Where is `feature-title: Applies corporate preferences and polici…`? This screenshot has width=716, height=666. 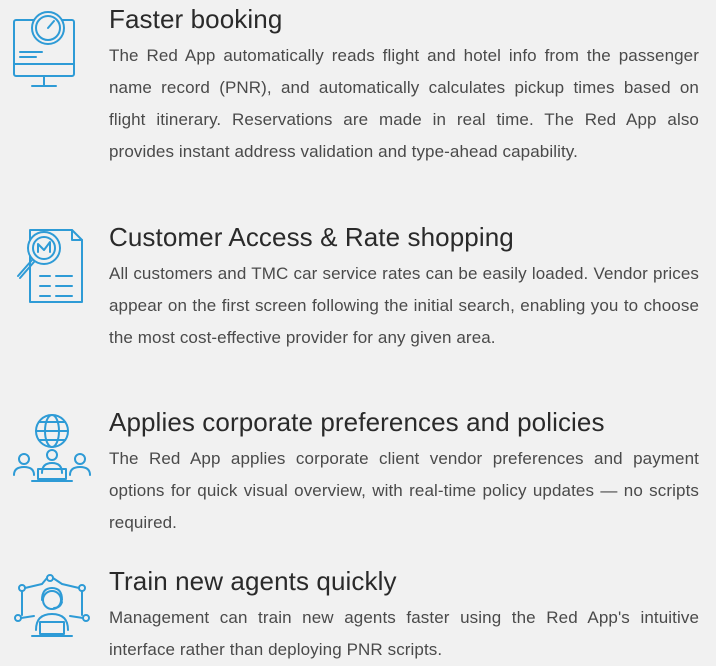
feature-title: Applies corporate preferences and polici… is located at coordinates (357, 422).